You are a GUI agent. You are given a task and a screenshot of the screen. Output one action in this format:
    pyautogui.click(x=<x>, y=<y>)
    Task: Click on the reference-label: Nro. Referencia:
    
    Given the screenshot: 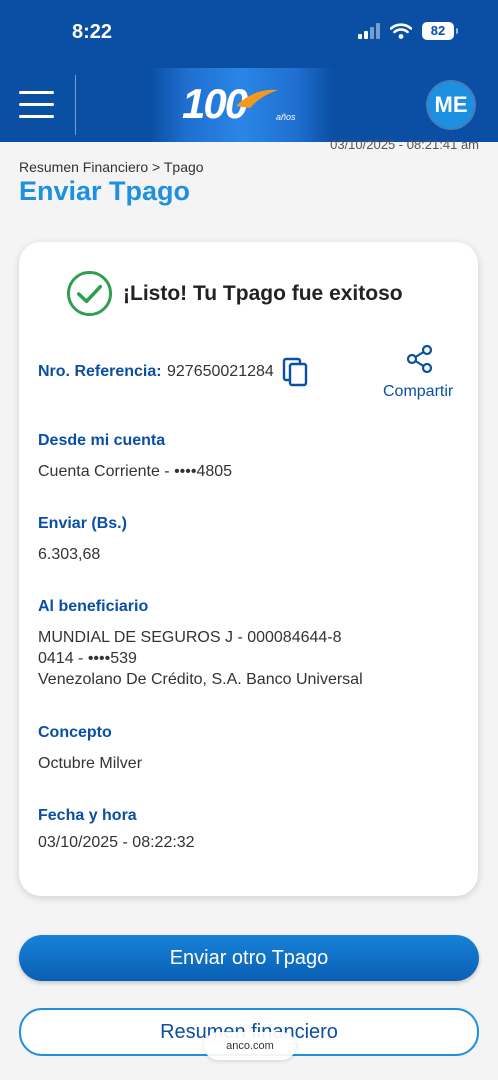 What is the action you would take?
    pyautogui.click(x=100, y=371)
    